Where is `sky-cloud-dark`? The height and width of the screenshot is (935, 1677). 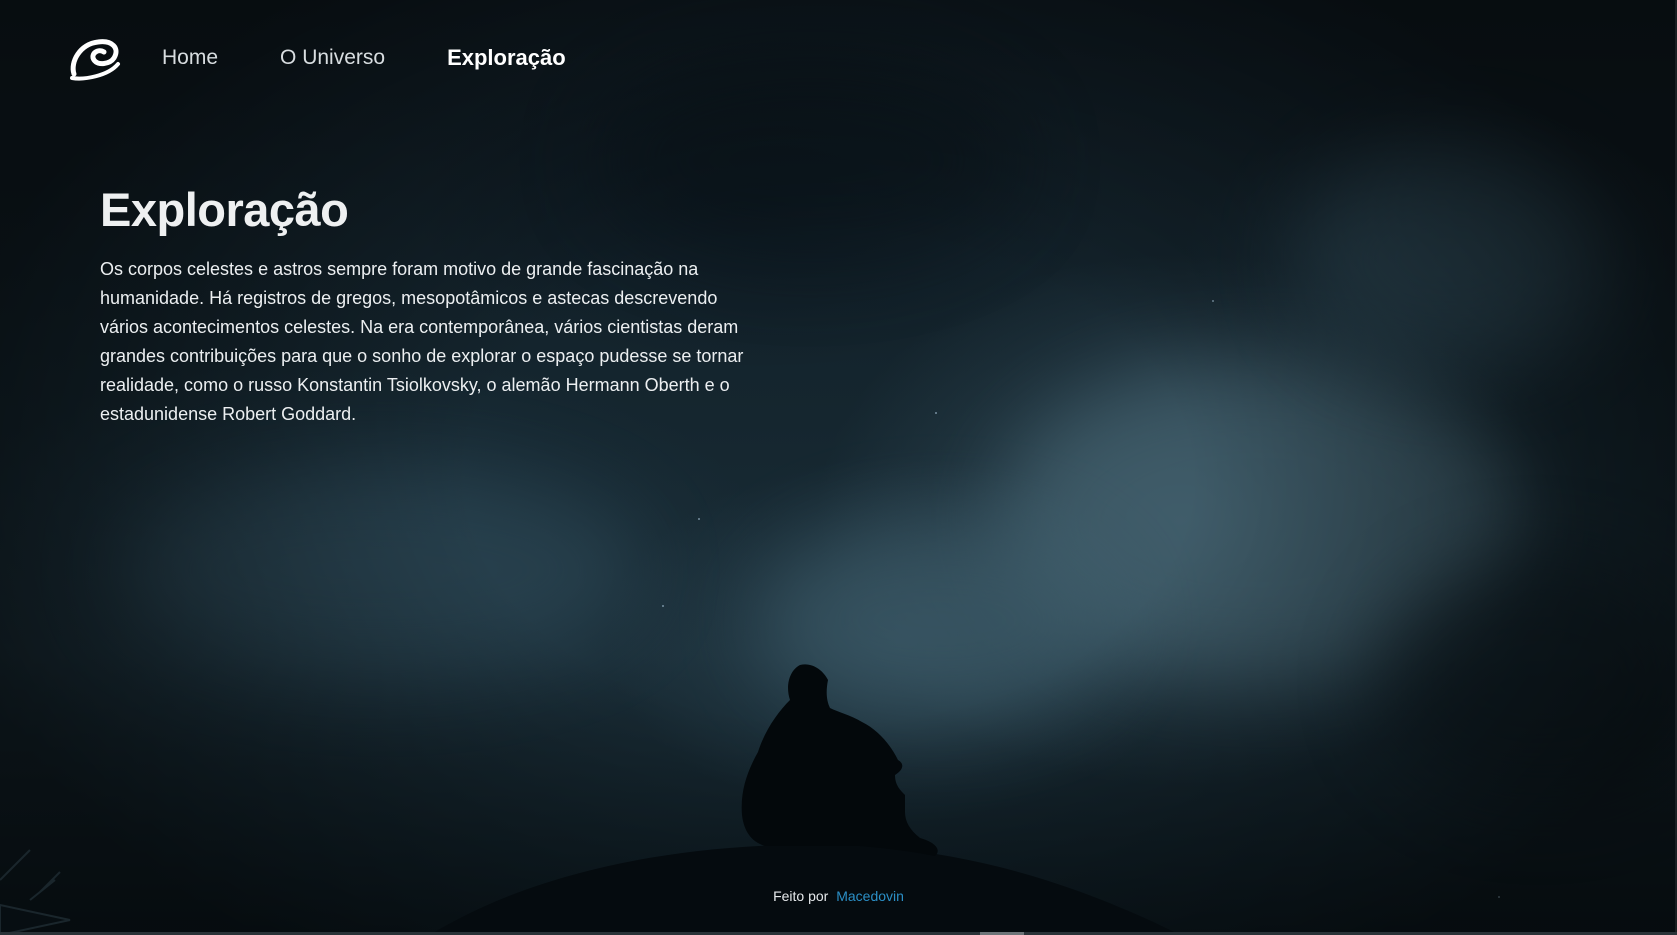 sky-cloud-dark is located at coordinates (1528, 680).